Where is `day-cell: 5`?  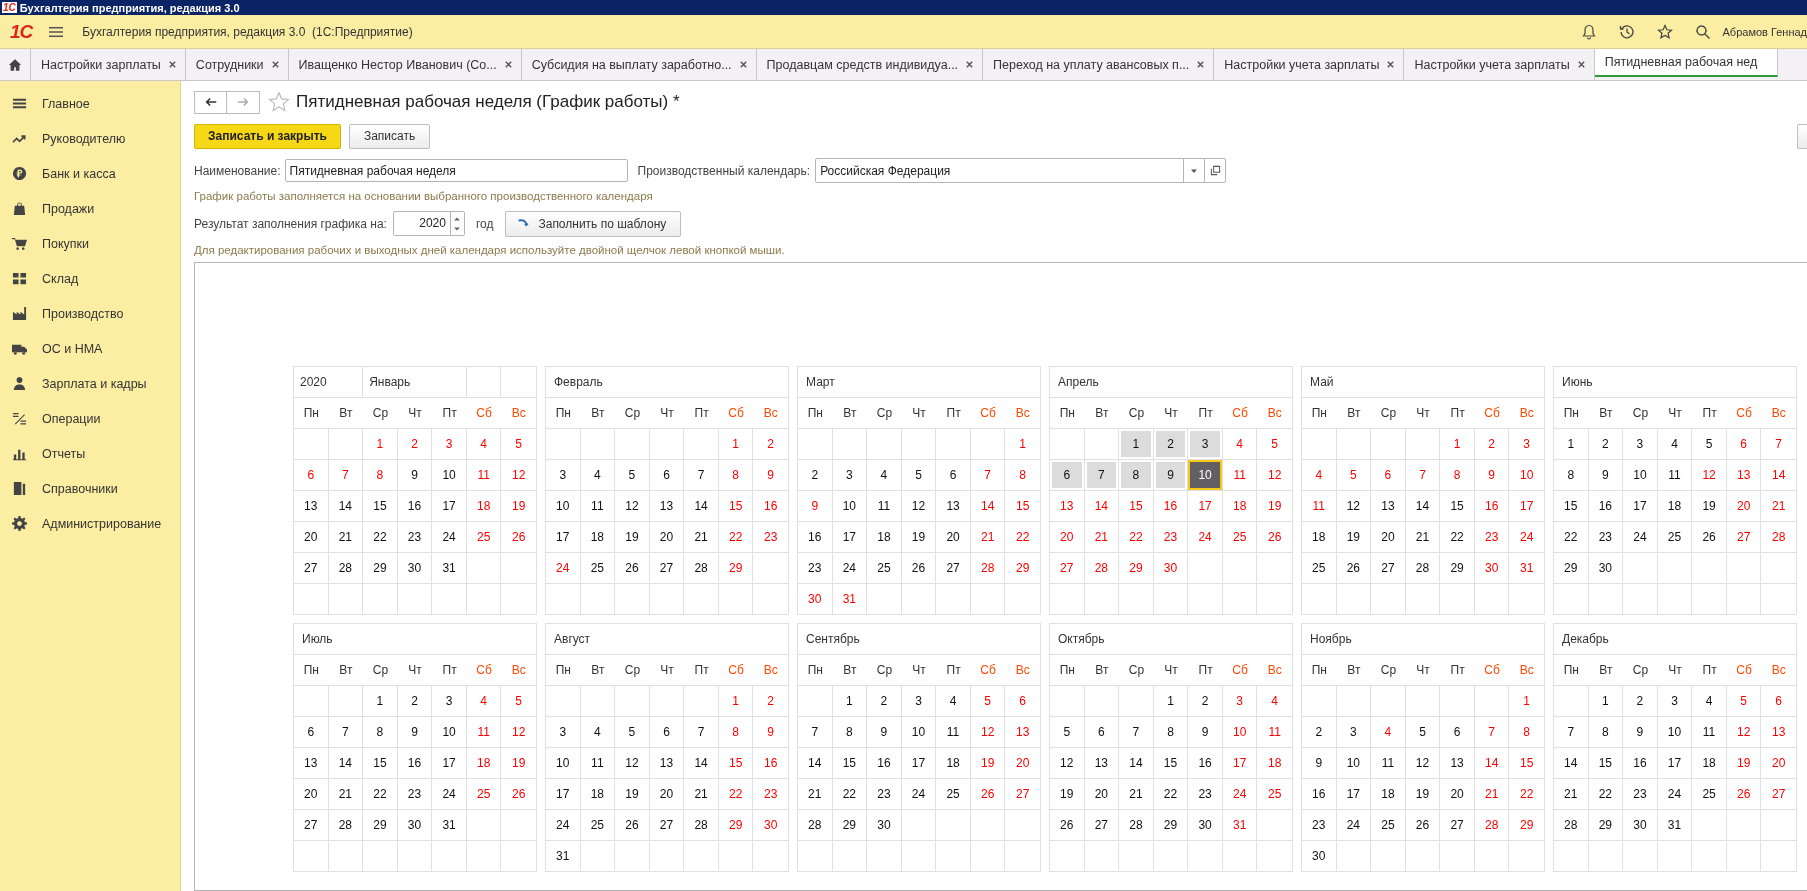 day-cell: 5 is located at coordinates (632, 475).